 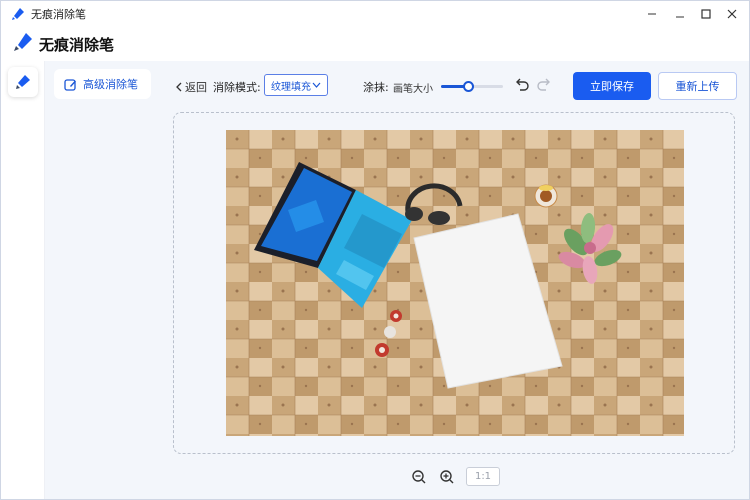 I want to click on rail-item-eraser, so click(x=23, y=82).